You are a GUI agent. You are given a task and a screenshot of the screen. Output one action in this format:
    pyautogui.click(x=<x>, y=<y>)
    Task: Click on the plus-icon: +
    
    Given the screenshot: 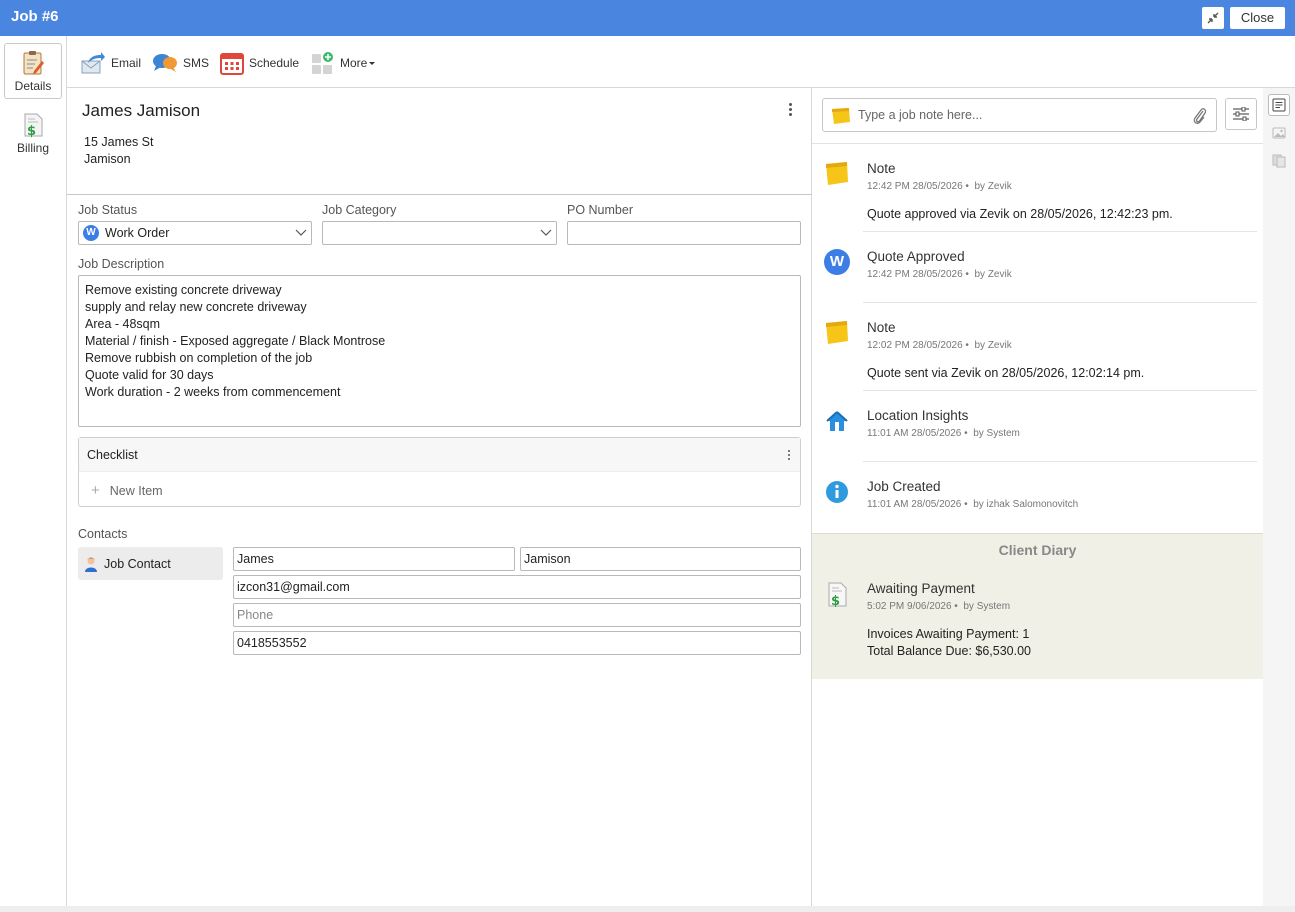 What is the action you would take?
    pyautogui.click(x=95, y=490)
    